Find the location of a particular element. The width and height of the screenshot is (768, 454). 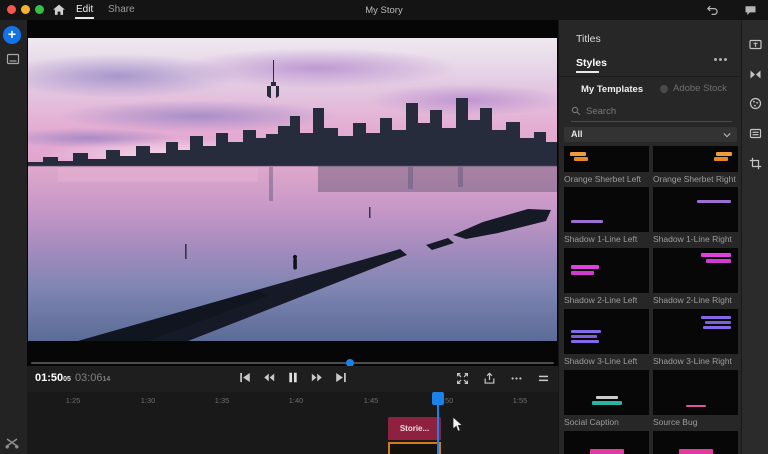

template-label: Shadow 1-Line Right is located at coordinates (692, 239).